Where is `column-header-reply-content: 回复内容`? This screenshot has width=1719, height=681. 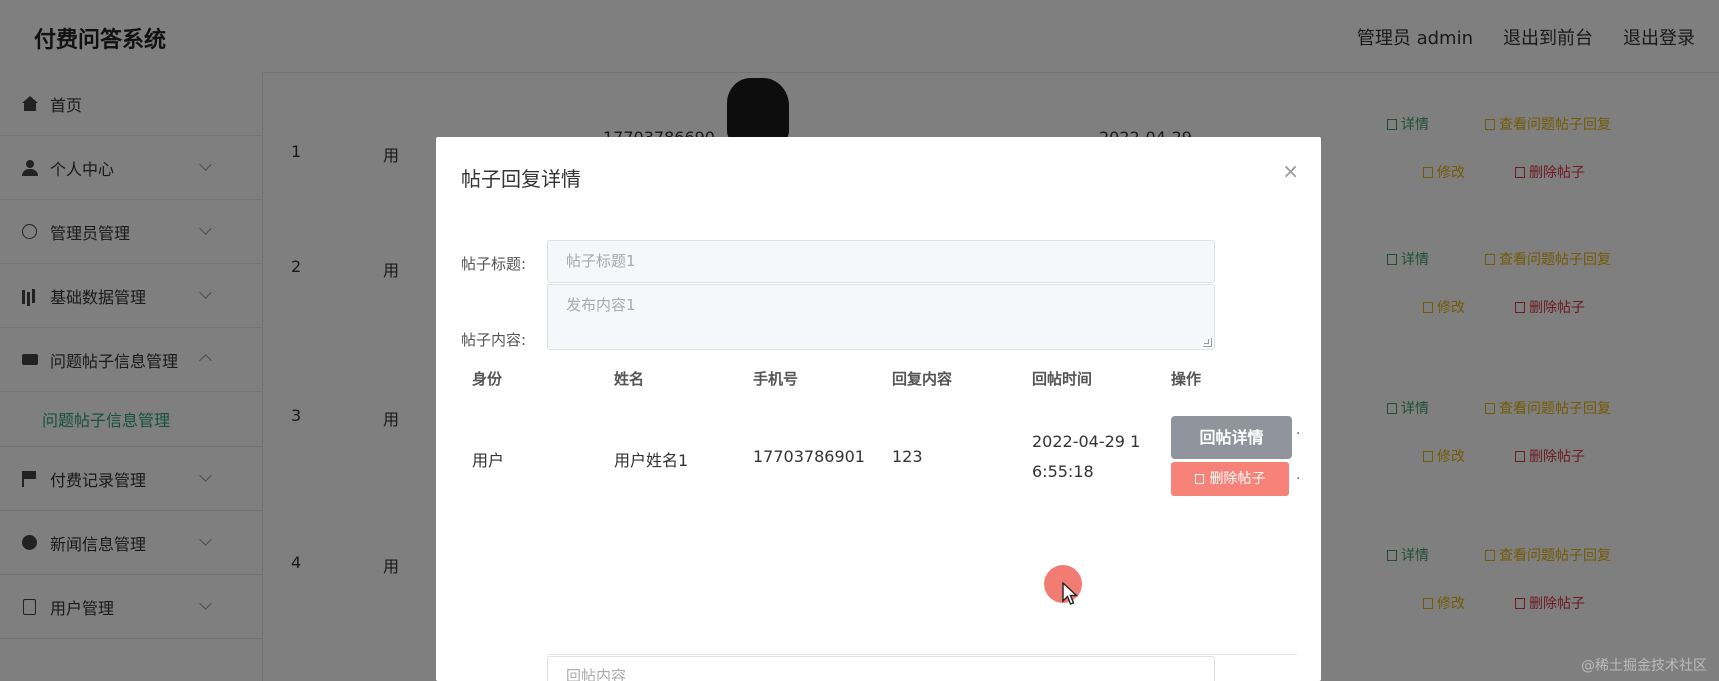
column-header-reply-content: 回复内容 is located at coordinates (922, 379).